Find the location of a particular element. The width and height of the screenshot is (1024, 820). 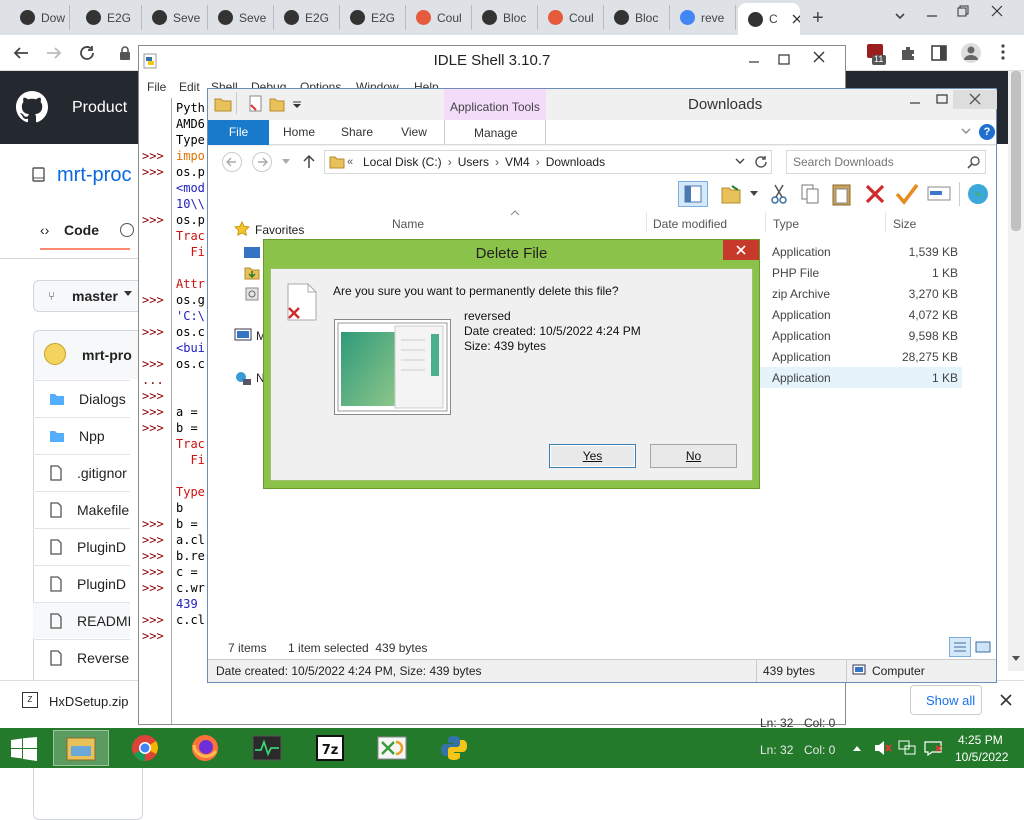

show-all-button: Show all is located at coordinates (946, 700).